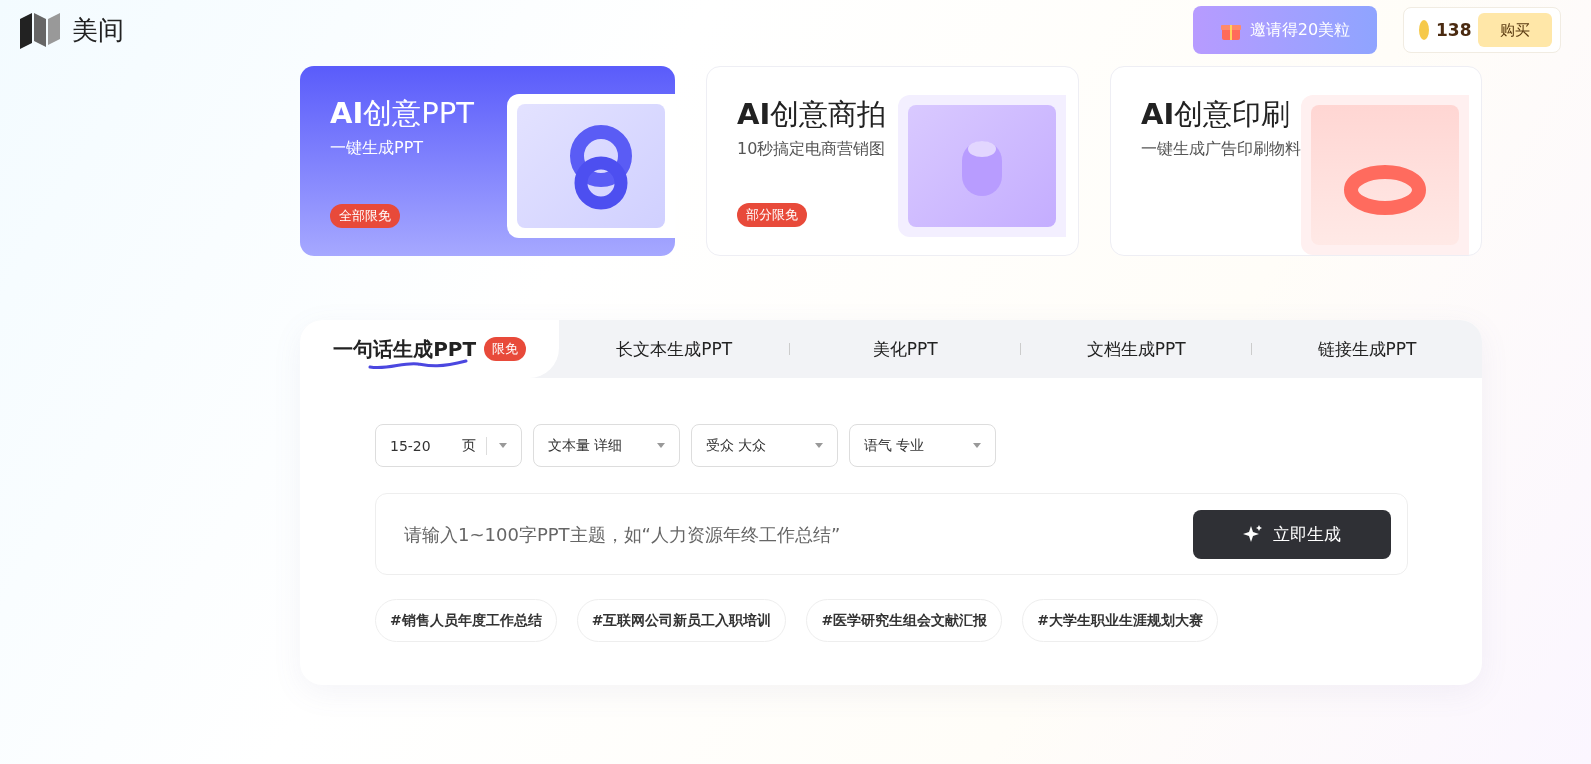 The height and width of the screenshot is (764, 1591). Describe the element at coordinates (1367, 349) in the screenshot. I see `mode-tab: 链接生成PPT` at that location.